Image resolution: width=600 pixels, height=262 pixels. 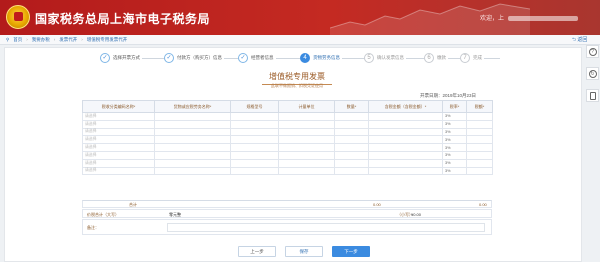 I want to click on breadcrumb-item: 增值税专用发票代开, so click(x=107, y=39).